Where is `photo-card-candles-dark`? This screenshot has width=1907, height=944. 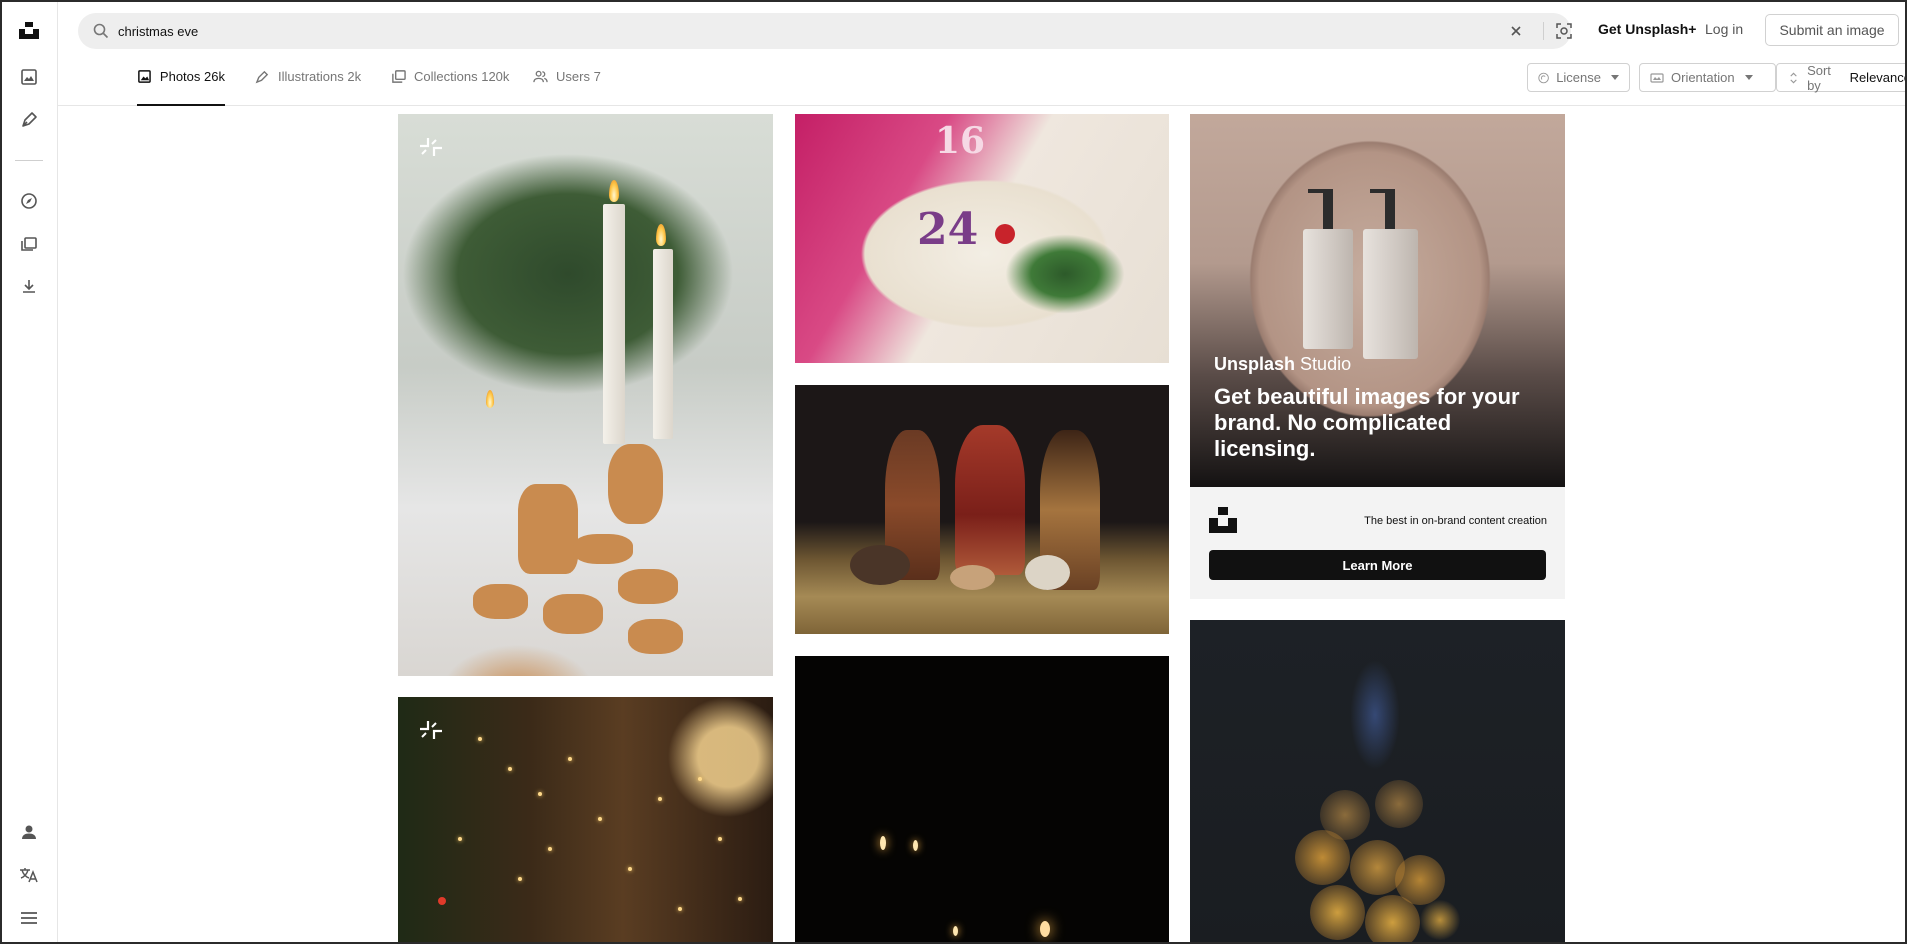 photo-card-candles-dark is located at coordinates (982, 800).